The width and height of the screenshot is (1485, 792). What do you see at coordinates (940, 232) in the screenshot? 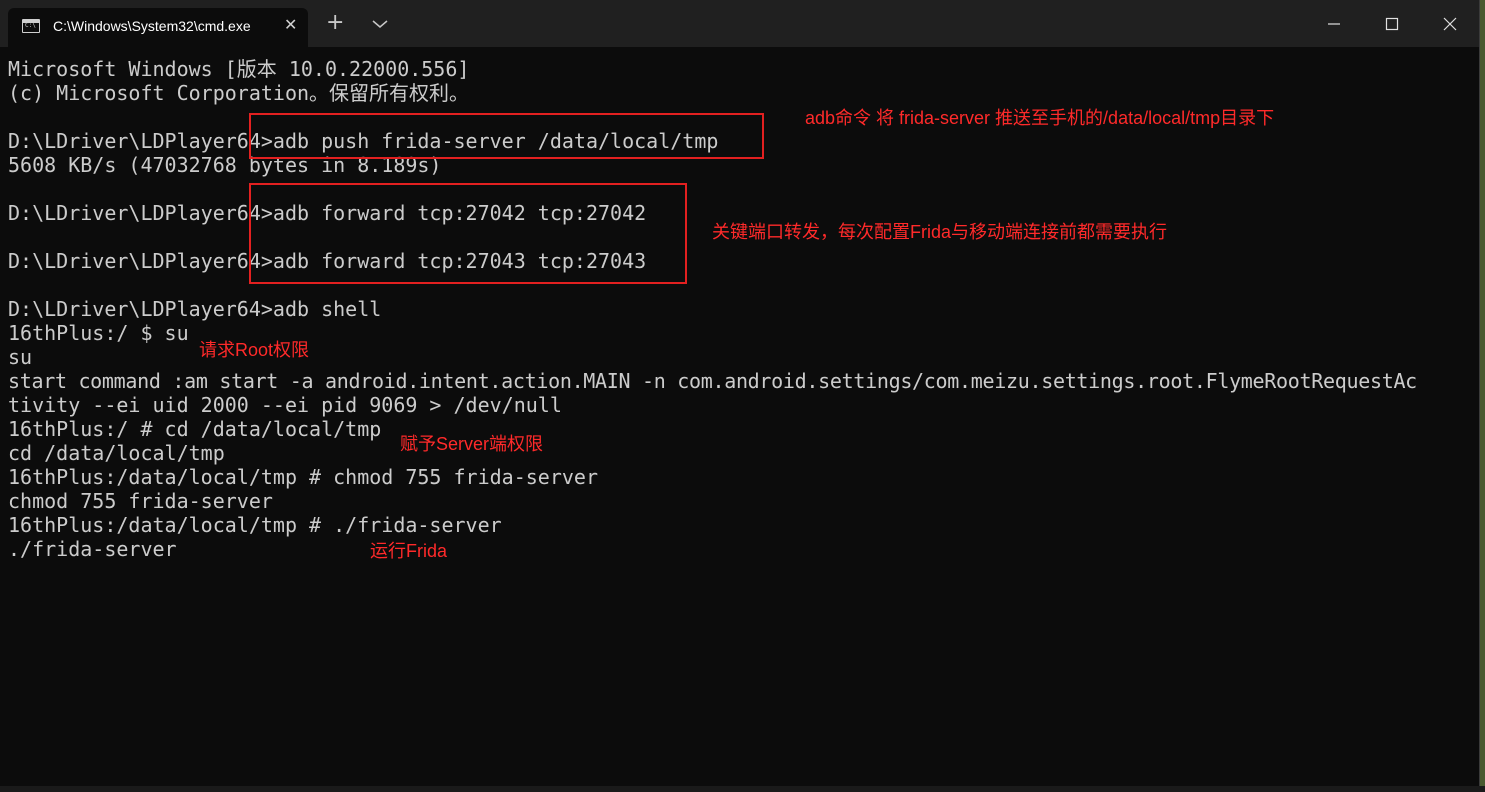
I see `annotation-forward: 关键端口转发，每次配置Frida与移动端连接前都需要执行` at bounding box center [940, 232].